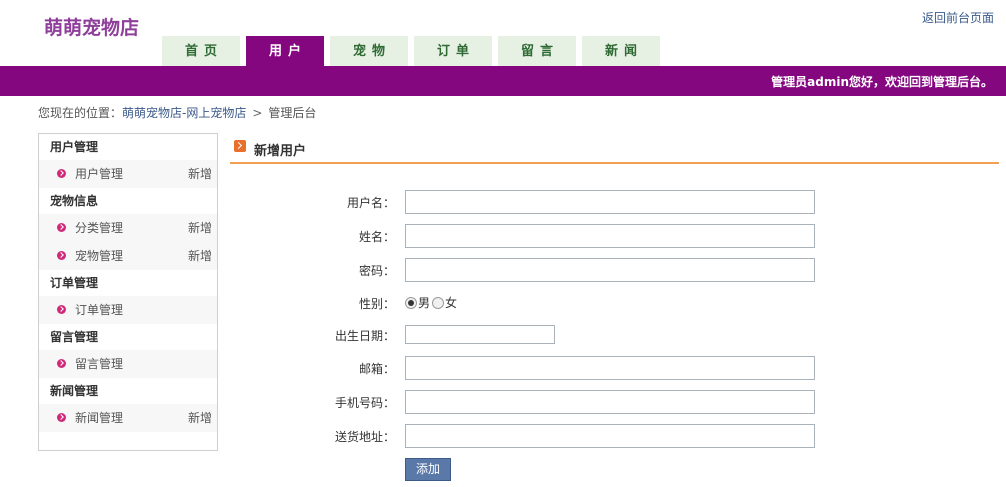 This screenshot has height=487, width=1006. Describe the element at coordinates (128, 174) in the screenshot. I see `sidebar-item-user-manage: 用户管理 新增` at that location.